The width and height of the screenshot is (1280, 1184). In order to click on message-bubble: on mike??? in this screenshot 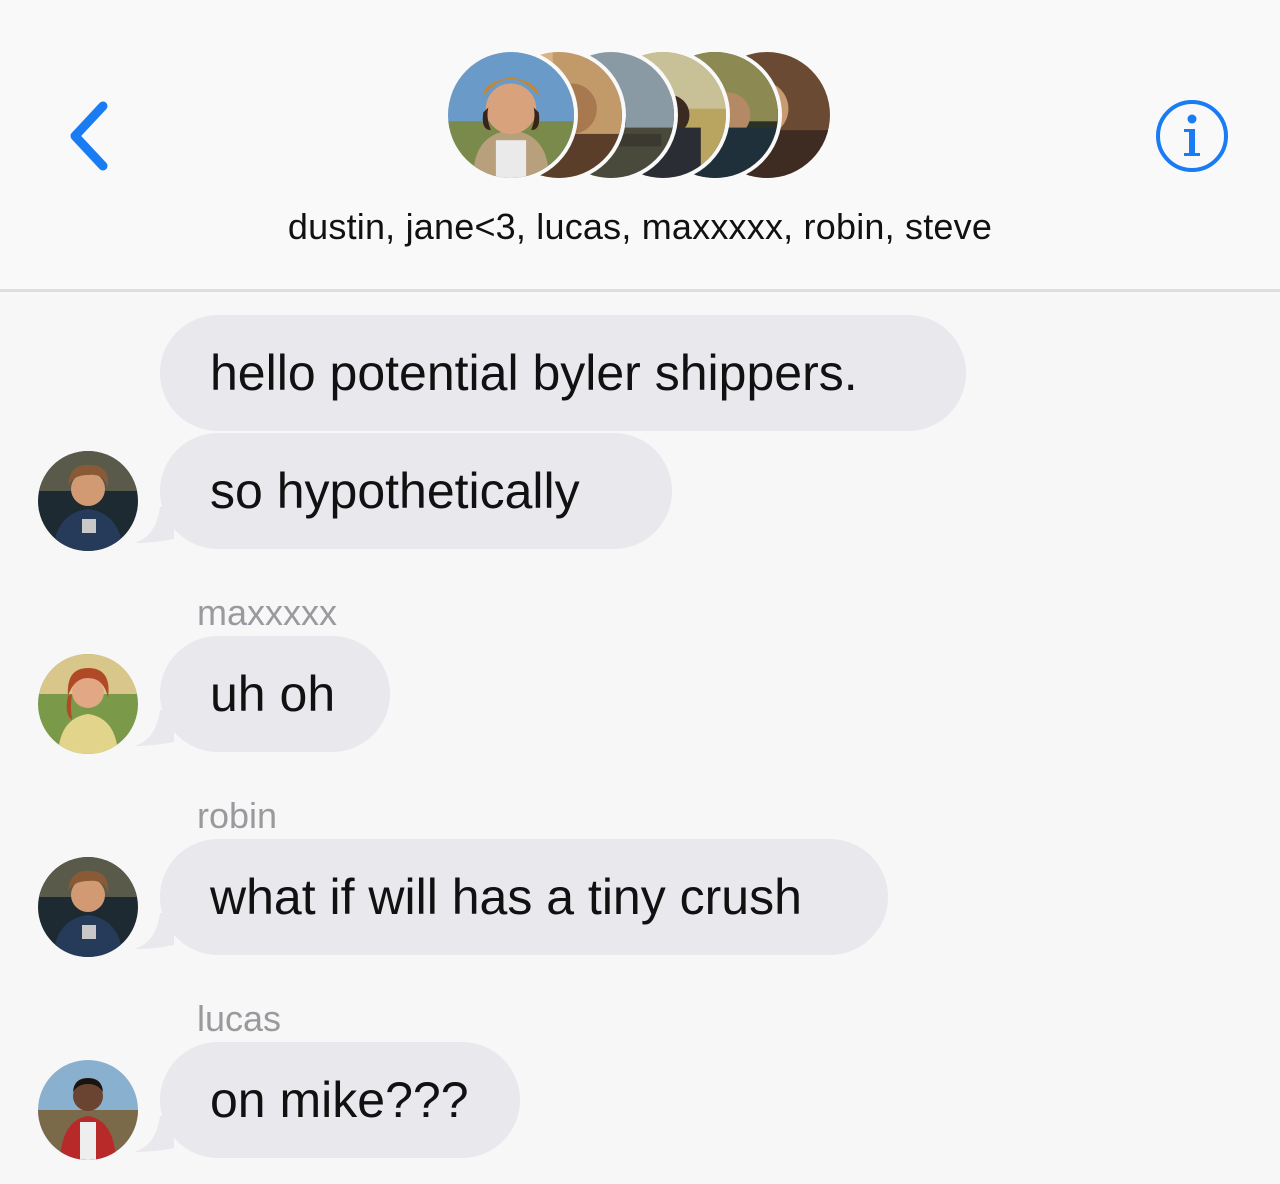, I will do `click(340, 1100)`.